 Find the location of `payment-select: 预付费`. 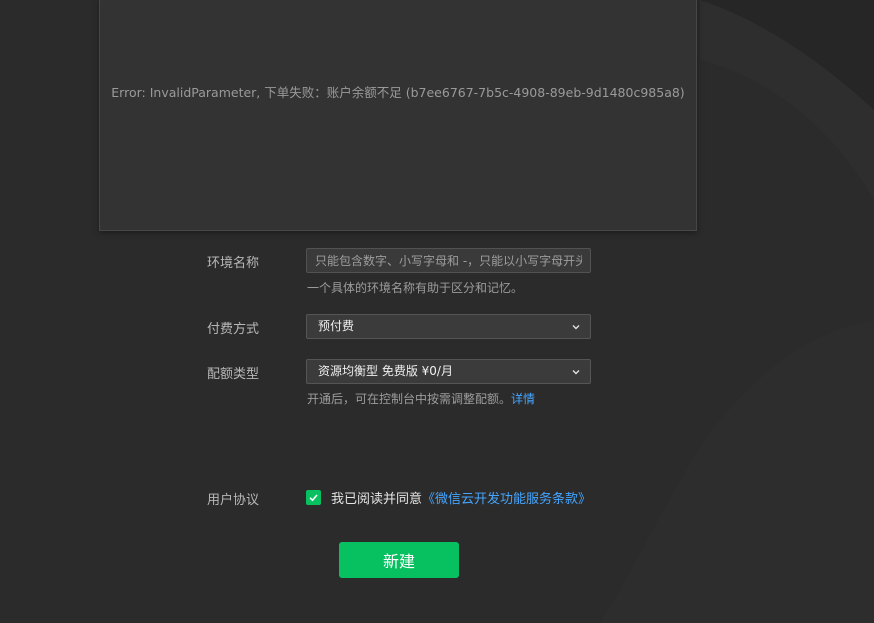

payment-select: 预付费 is located at coordinates (448, 326).